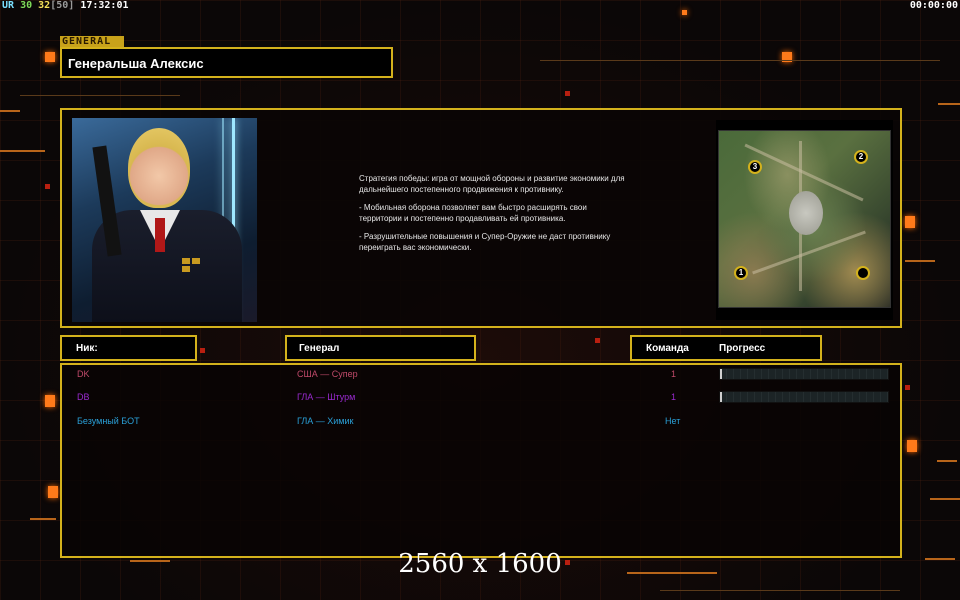 The image size is (960, 600). Describe the element at coordinates (741, 273) in the screenshot. I see `start-position-marker: 1` at that location.